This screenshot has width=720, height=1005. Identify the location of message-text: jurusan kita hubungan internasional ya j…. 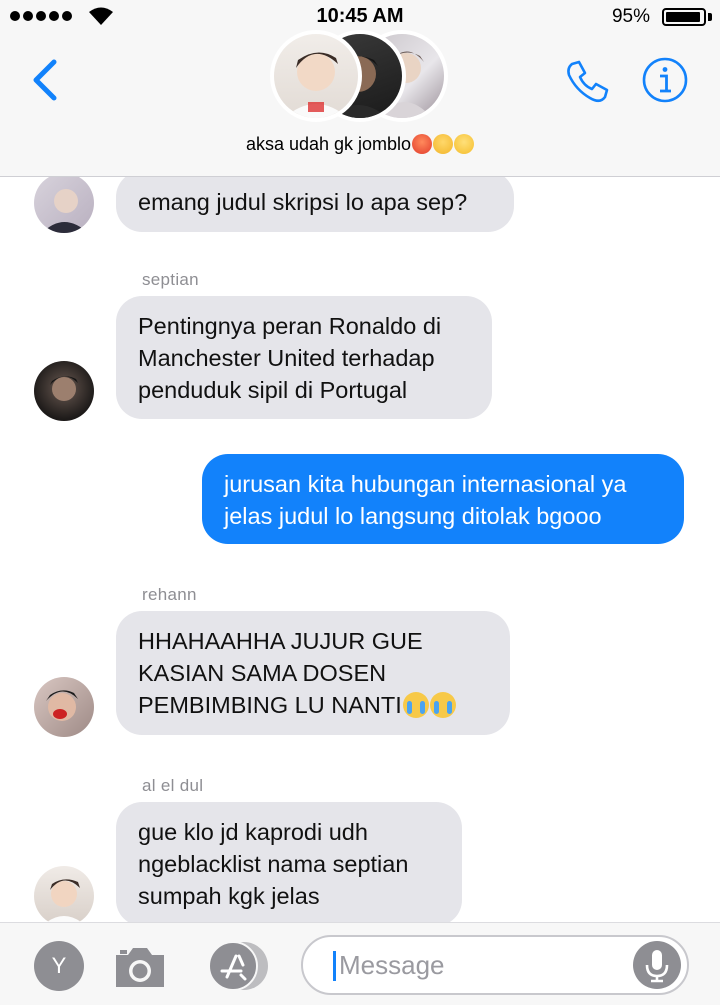
(425, 500).